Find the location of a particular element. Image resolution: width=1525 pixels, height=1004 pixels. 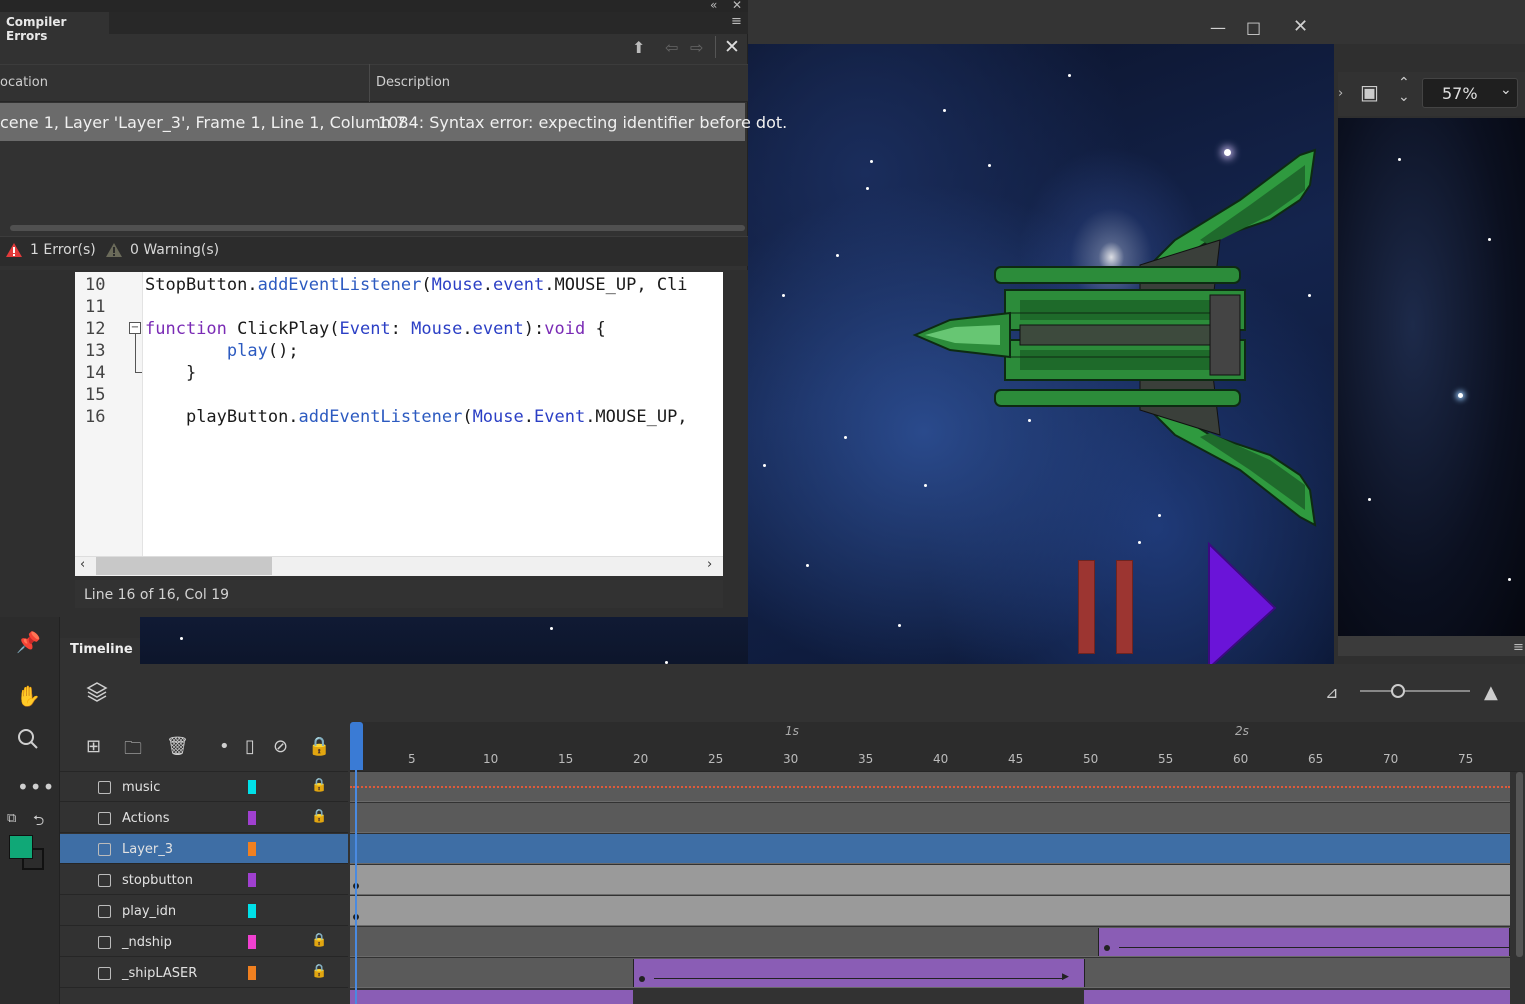

hand-icon: ✋ is located at coordinates (28, 696).